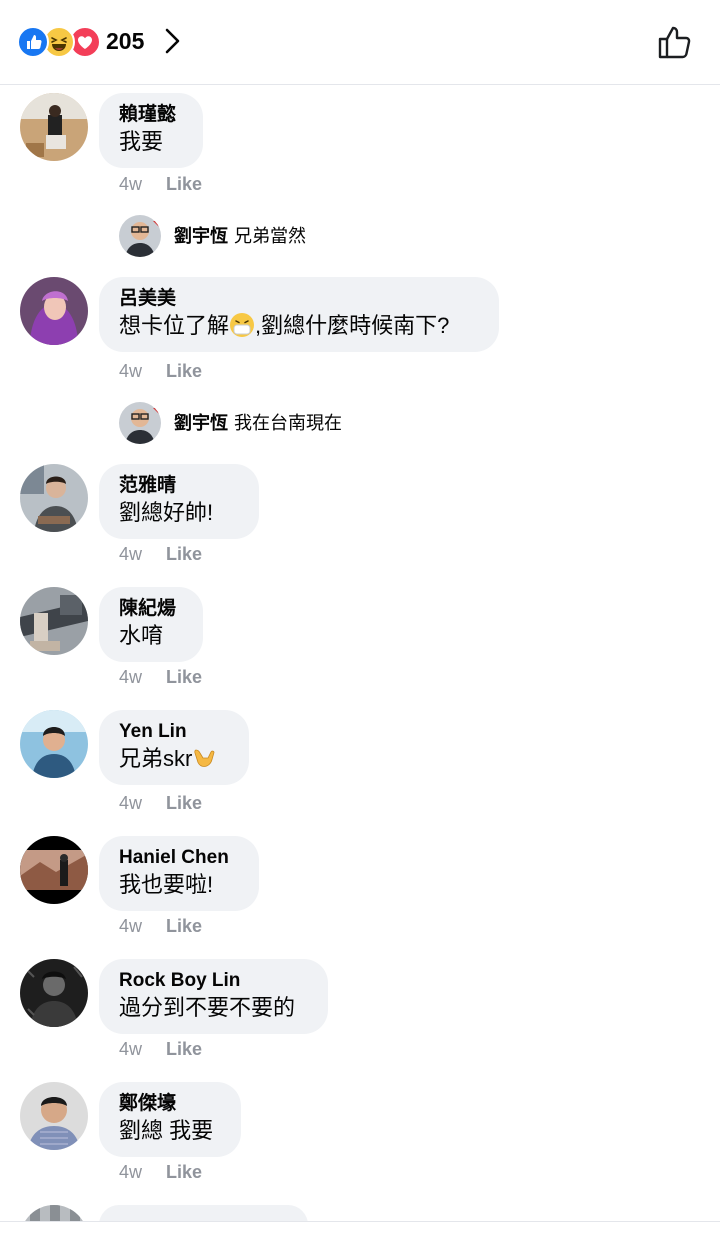 The width and height of the screenshot is (720, 1235). Describe the element at coordinates (166, 512) in the screenshot. I see `comment-text: 劉總好帥!` at that location.